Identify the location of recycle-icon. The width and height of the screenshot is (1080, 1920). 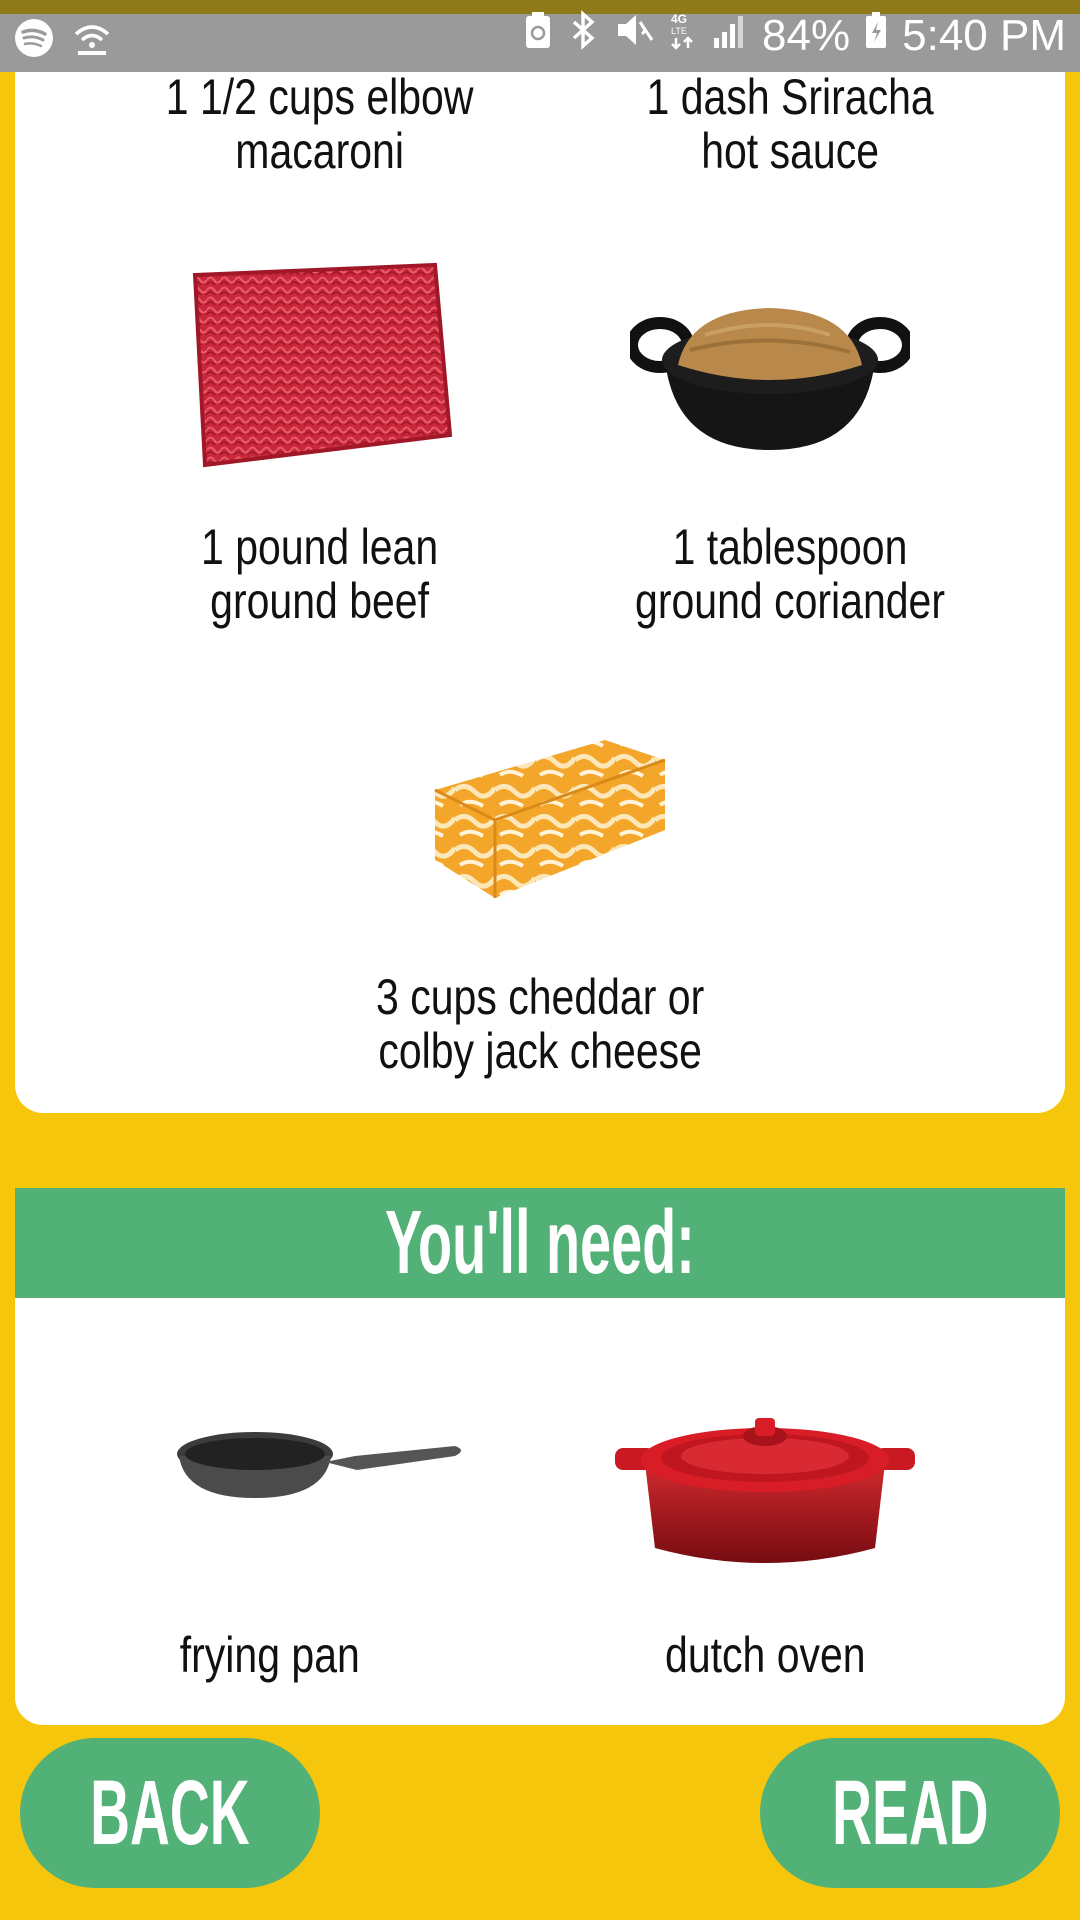
(538, 35).